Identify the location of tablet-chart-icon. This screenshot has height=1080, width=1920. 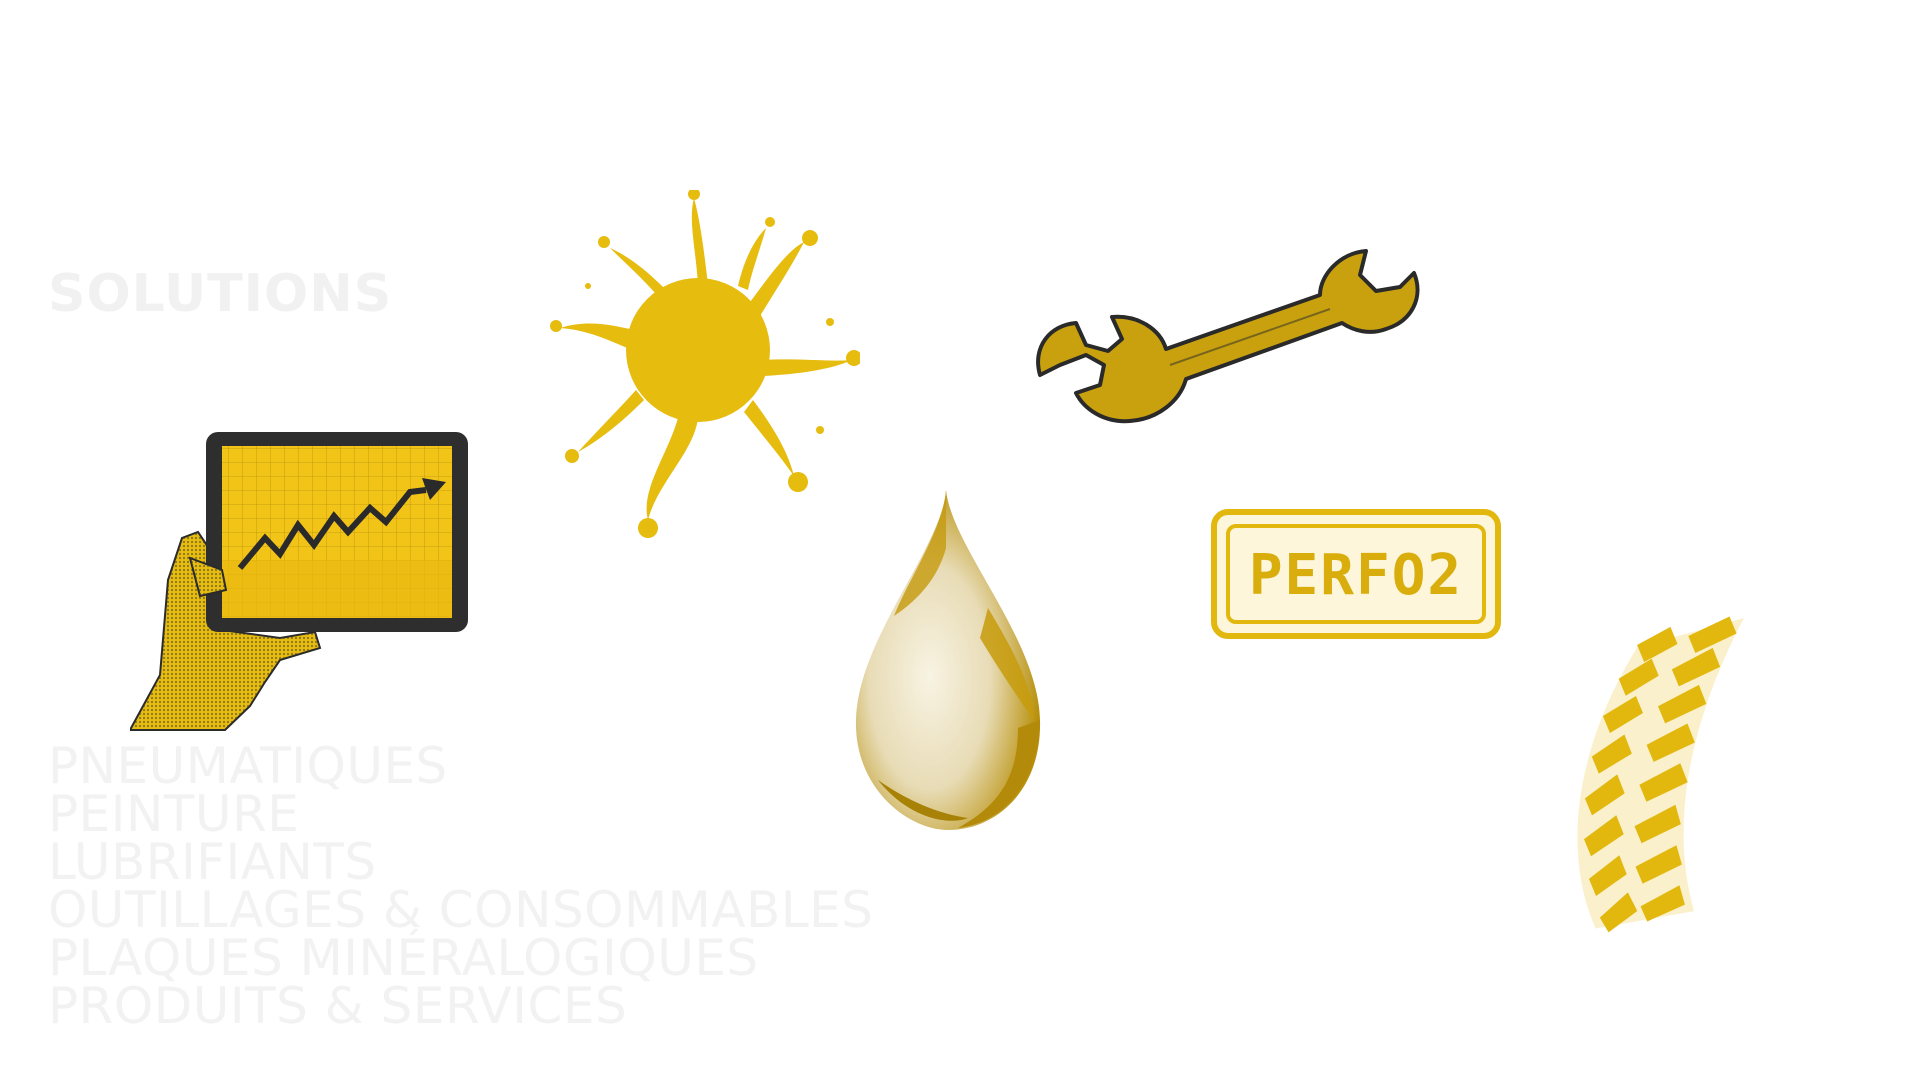
(305, 580).